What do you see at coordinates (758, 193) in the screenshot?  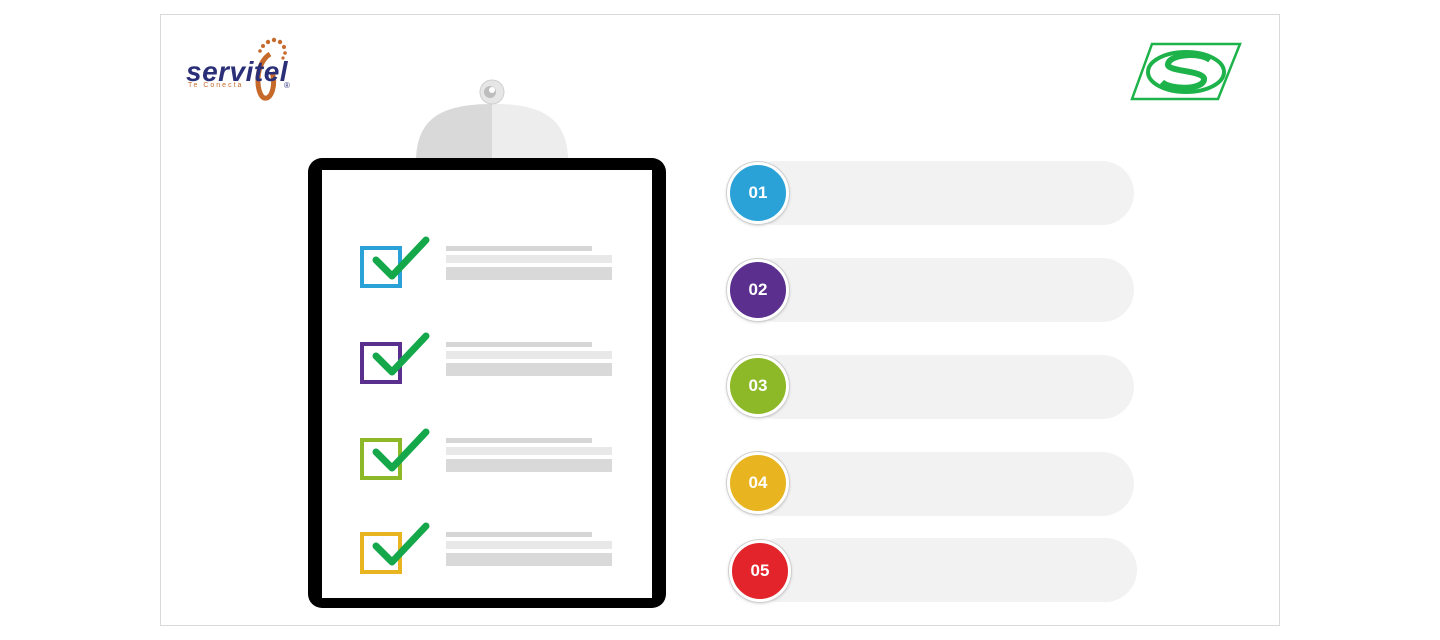 I see `step-badge-1: 01` at bounding box center [758, 193].